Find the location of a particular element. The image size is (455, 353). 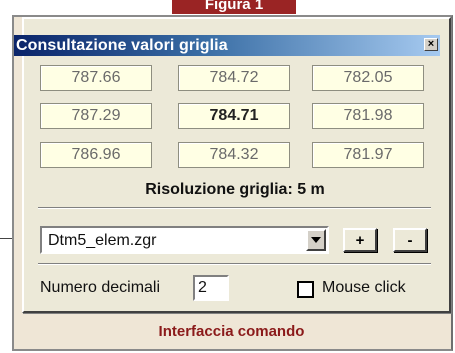

close-button: × is located at coordinates (431, 44).